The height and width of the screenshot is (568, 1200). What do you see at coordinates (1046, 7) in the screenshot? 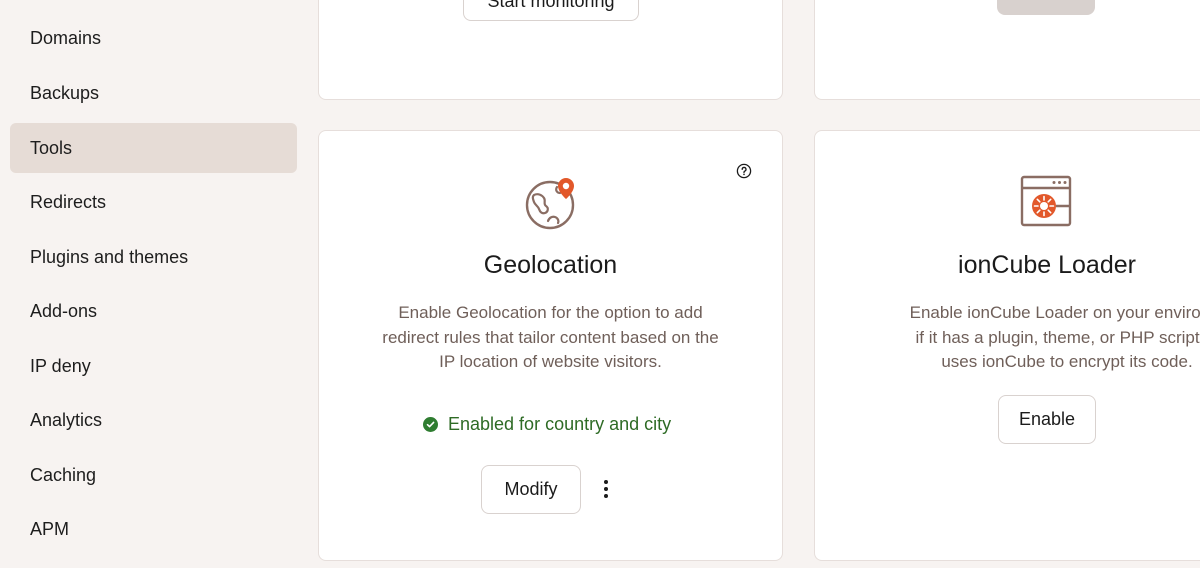
I see `disabled-button` at bounding box center [1046, 7].